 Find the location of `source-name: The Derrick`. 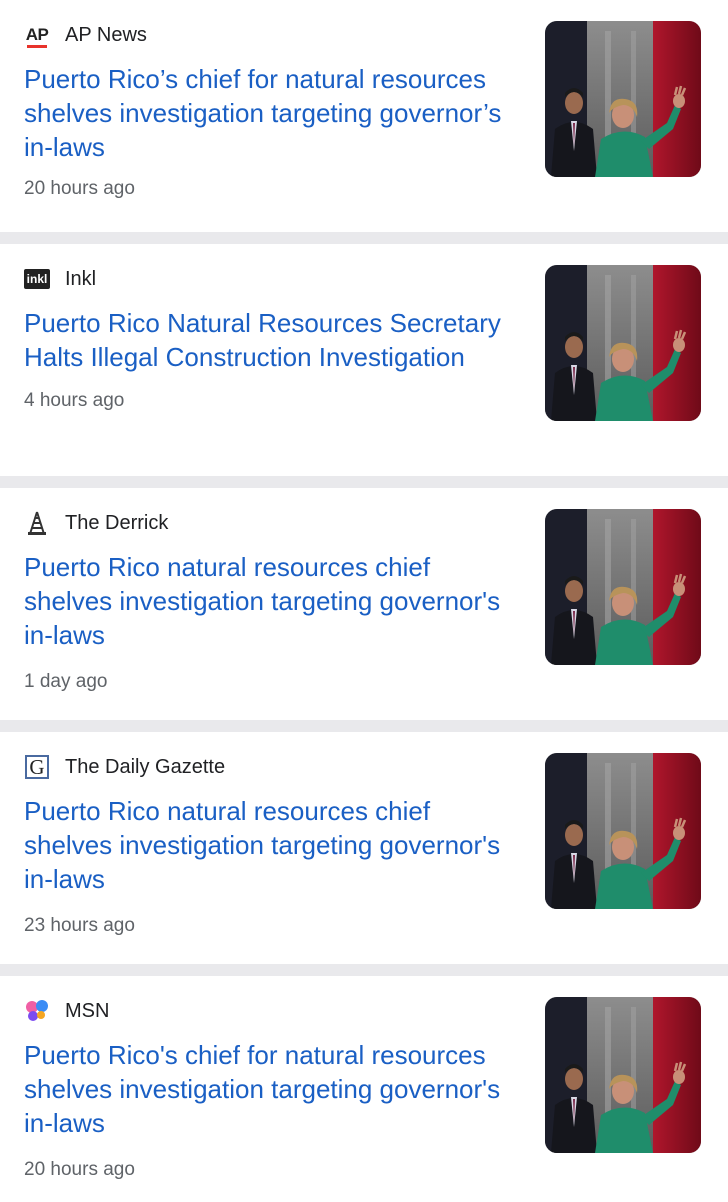

source-name: The Derrick is located at coordinates (117, 522).